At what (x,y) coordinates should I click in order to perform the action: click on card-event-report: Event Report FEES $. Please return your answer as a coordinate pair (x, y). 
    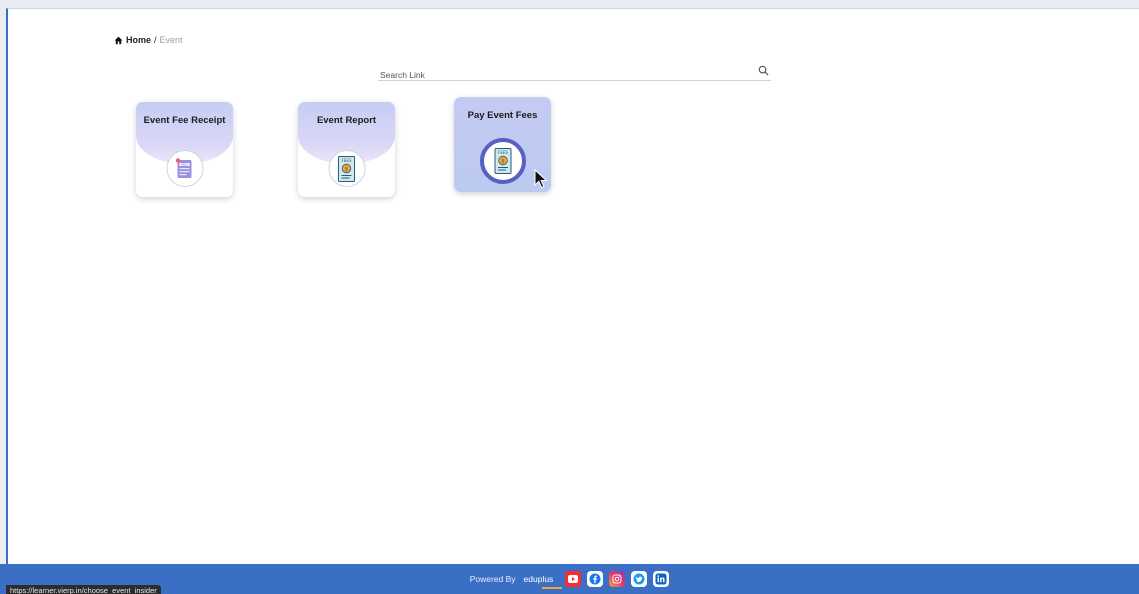
    Looking at the image, I should click on (346, 149).